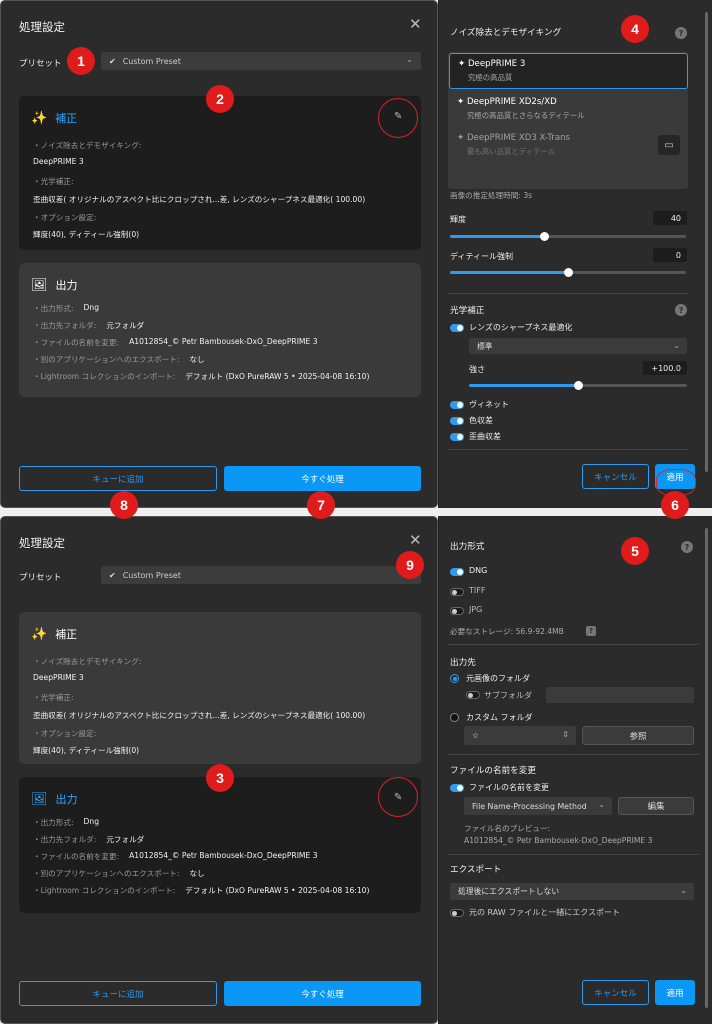  Describe the element at coordinates (457, 328) in the screenshot. I see `sharpness-toggle` at that location.